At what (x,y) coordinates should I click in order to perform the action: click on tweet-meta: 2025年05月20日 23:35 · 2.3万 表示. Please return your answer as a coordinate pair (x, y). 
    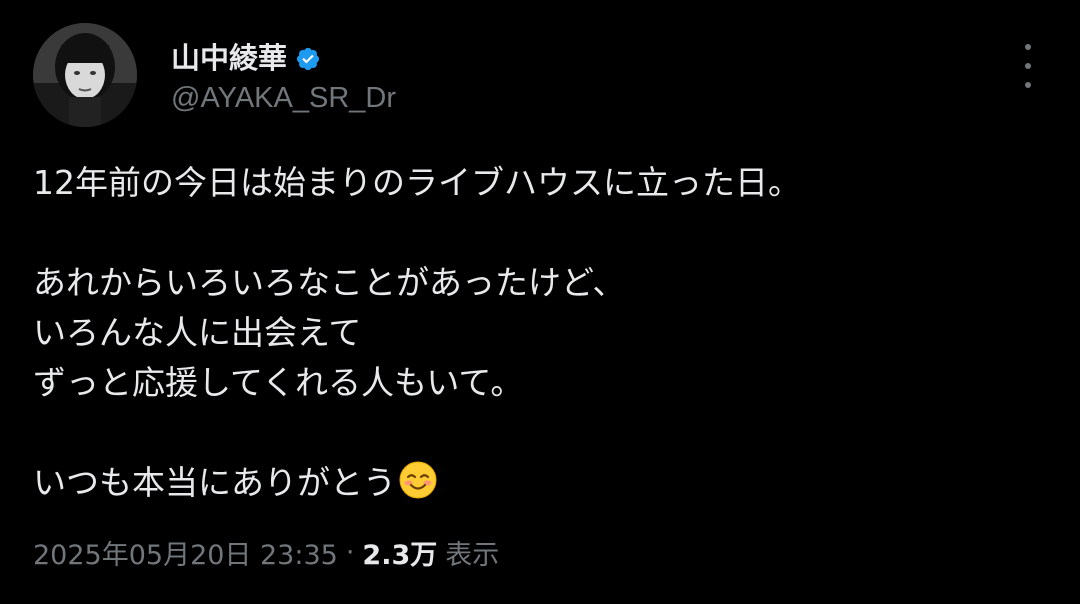
    Looking at the image, I should click on (266, 552).